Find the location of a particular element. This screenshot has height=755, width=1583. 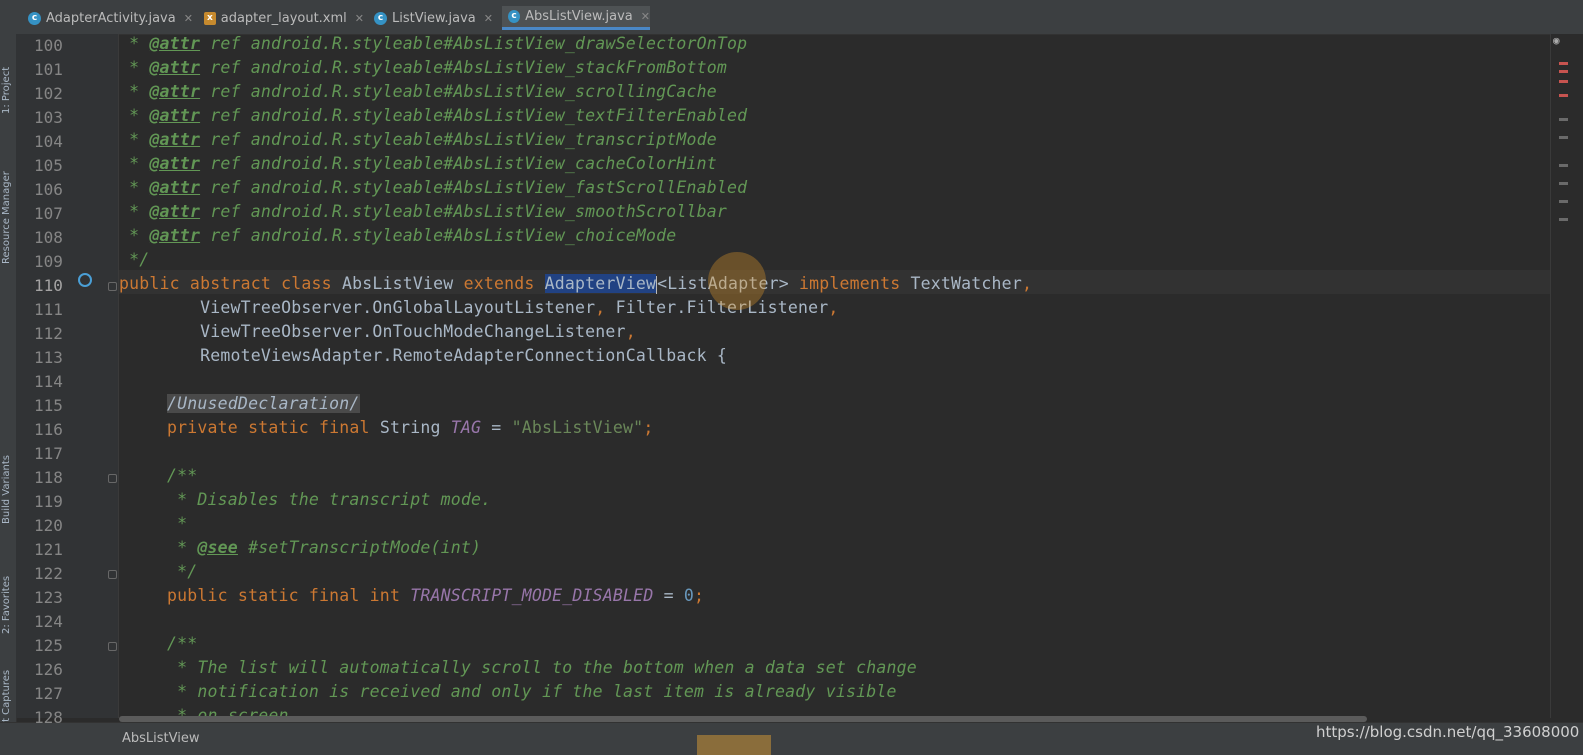

code-line-119: * Disables the transcript mode. is located at coordinates (329, 499).